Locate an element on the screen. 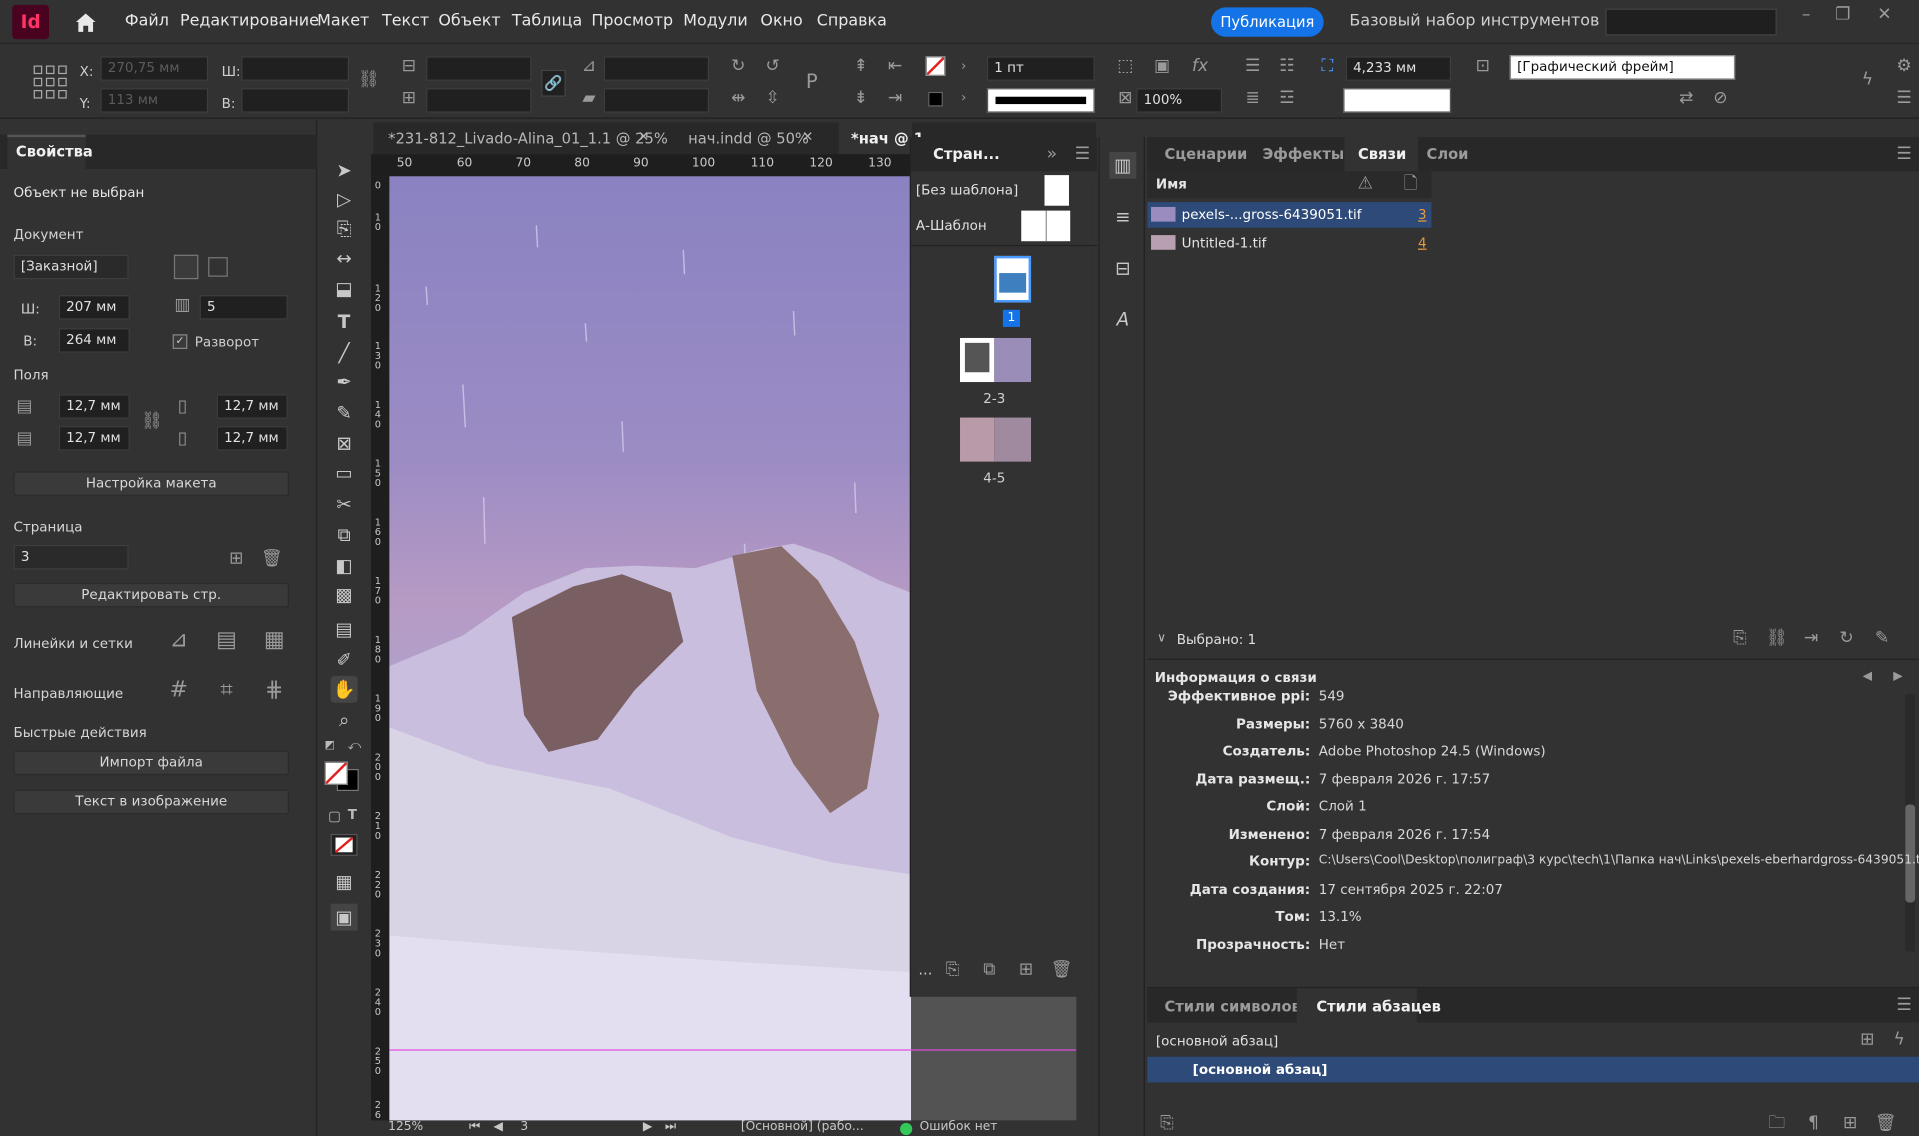  margin-inside-field: 12,7 мм is located at coordinates (252, 406).